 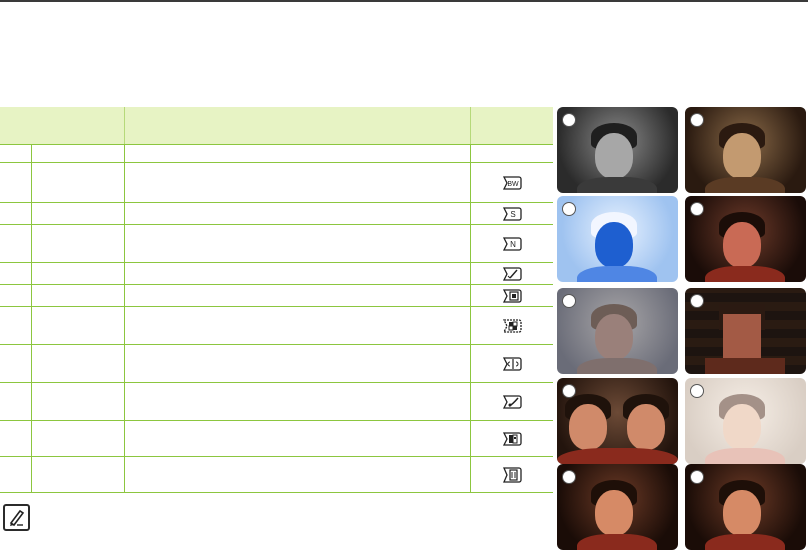 I want to click on pastel-icon, so click(x=512, y=401).